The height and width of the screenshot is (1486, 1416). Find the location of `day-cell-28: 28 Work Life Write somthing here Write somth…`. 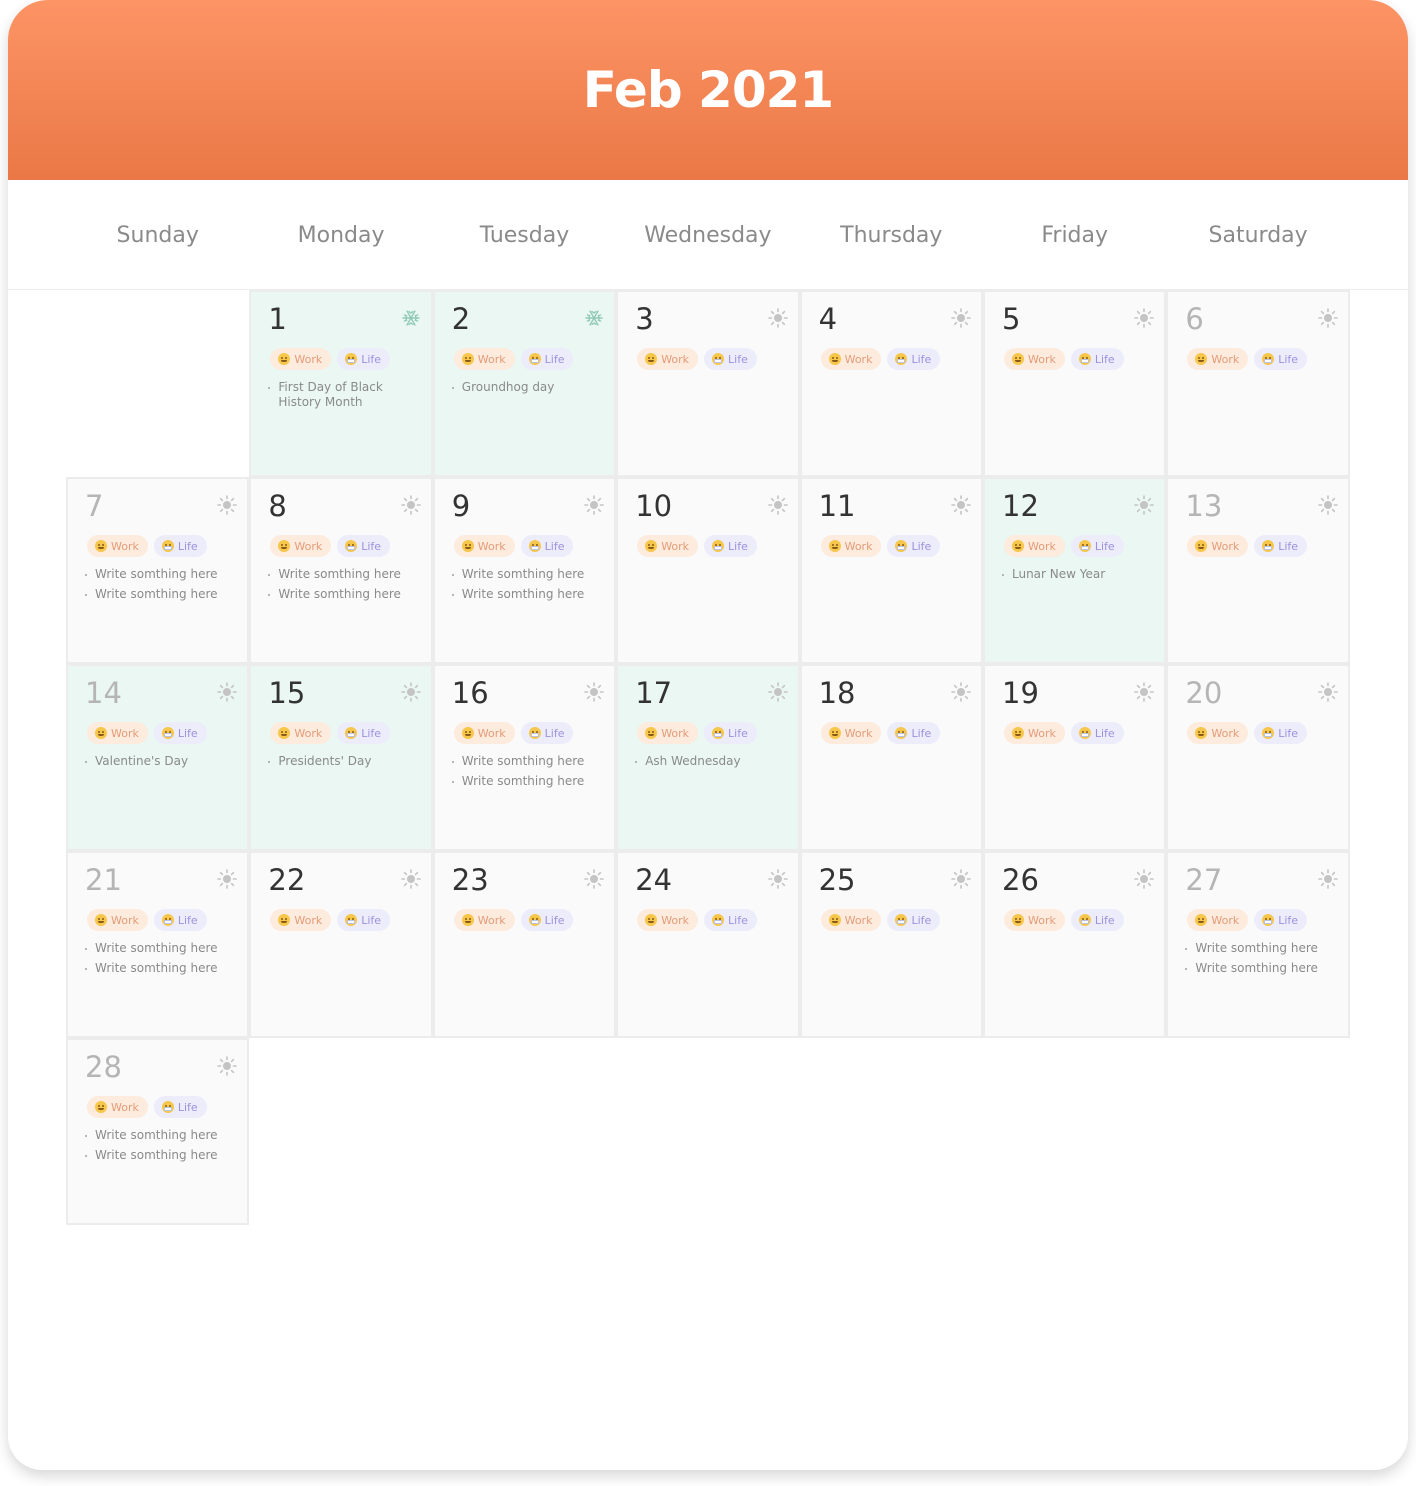

day-cell-28: 28 Work Life Write somthing here Write somth… is located at coordinates (158, 1131).